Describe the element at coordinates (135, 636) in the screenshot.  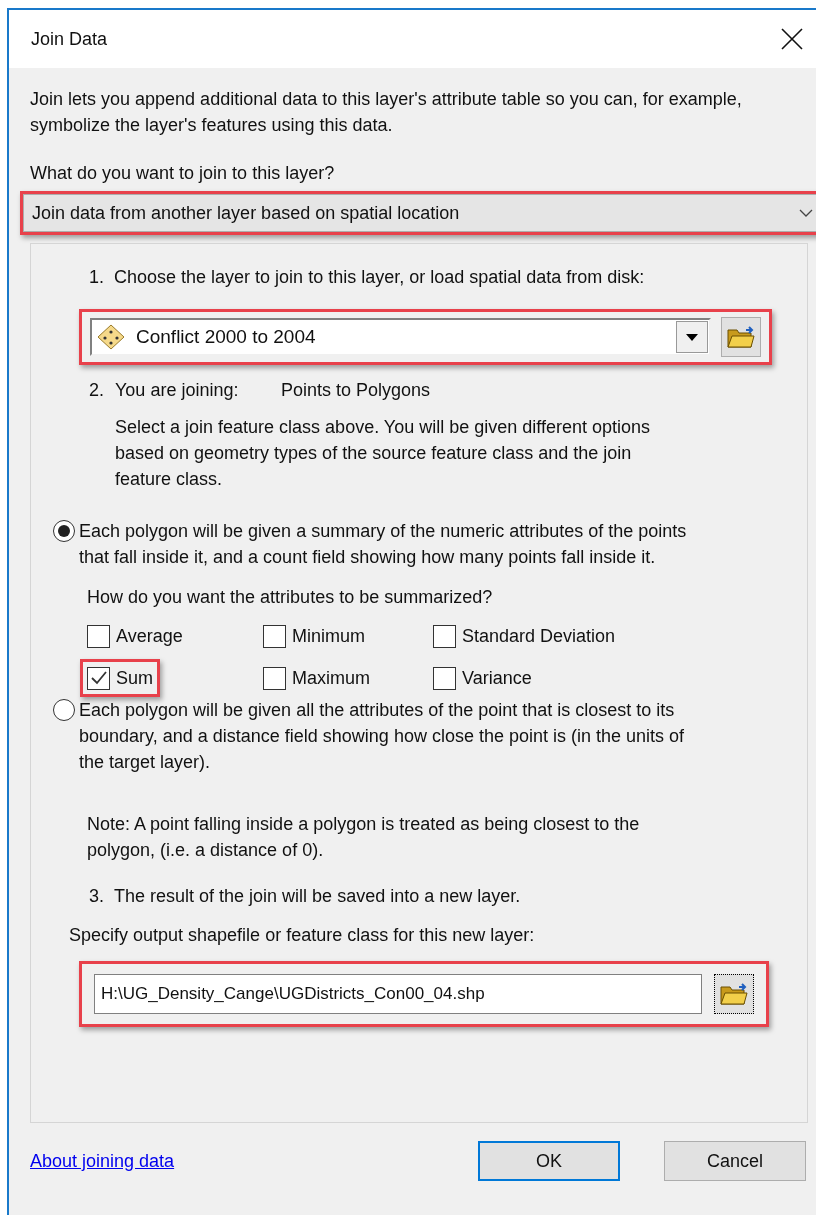
I see `checkbox-option: Average` at that location.